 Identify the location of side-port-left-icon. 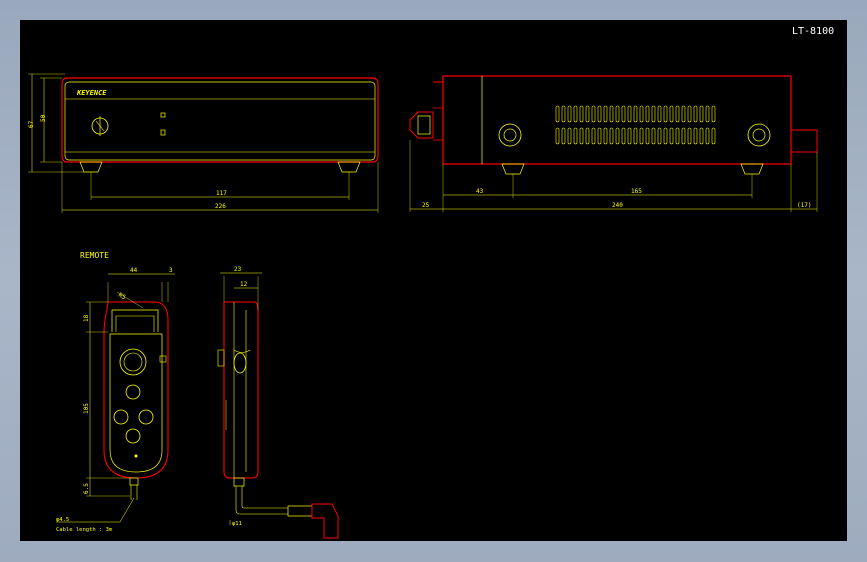
(510, 135).